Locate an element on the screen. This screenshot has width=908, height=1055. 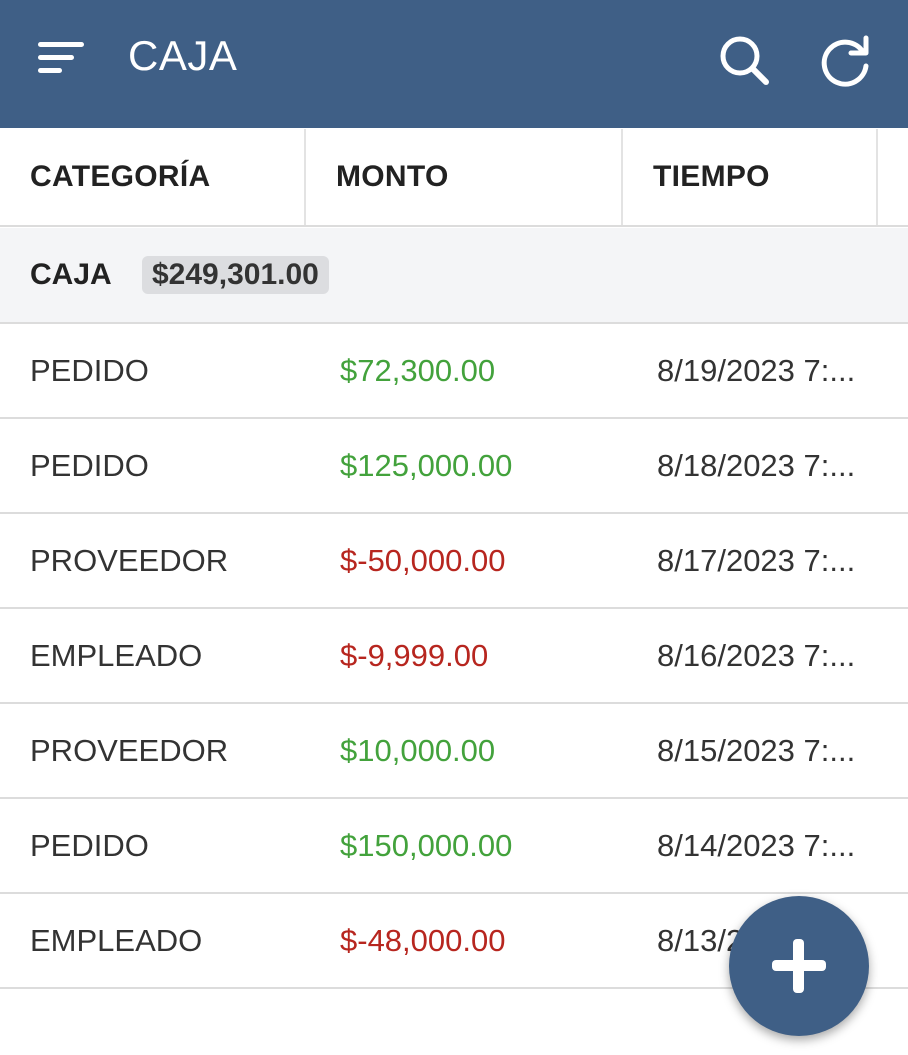
row-amount: $125,000.00 is located at coordinates (426, 465).